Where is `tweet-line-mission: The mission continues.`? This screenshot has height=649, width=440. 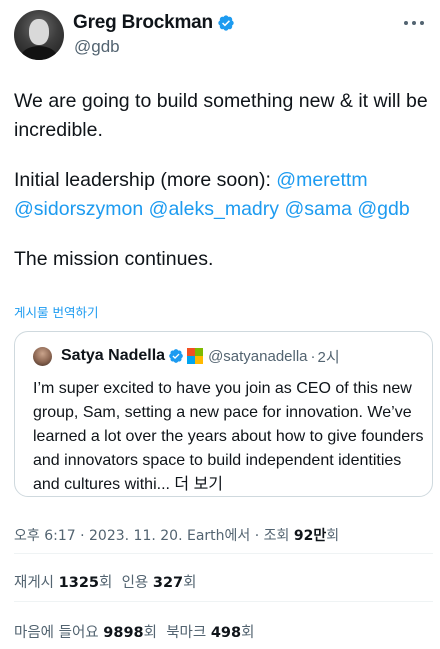 tweet-line-mission: The mission continues. is located at coordinates (114, 259).